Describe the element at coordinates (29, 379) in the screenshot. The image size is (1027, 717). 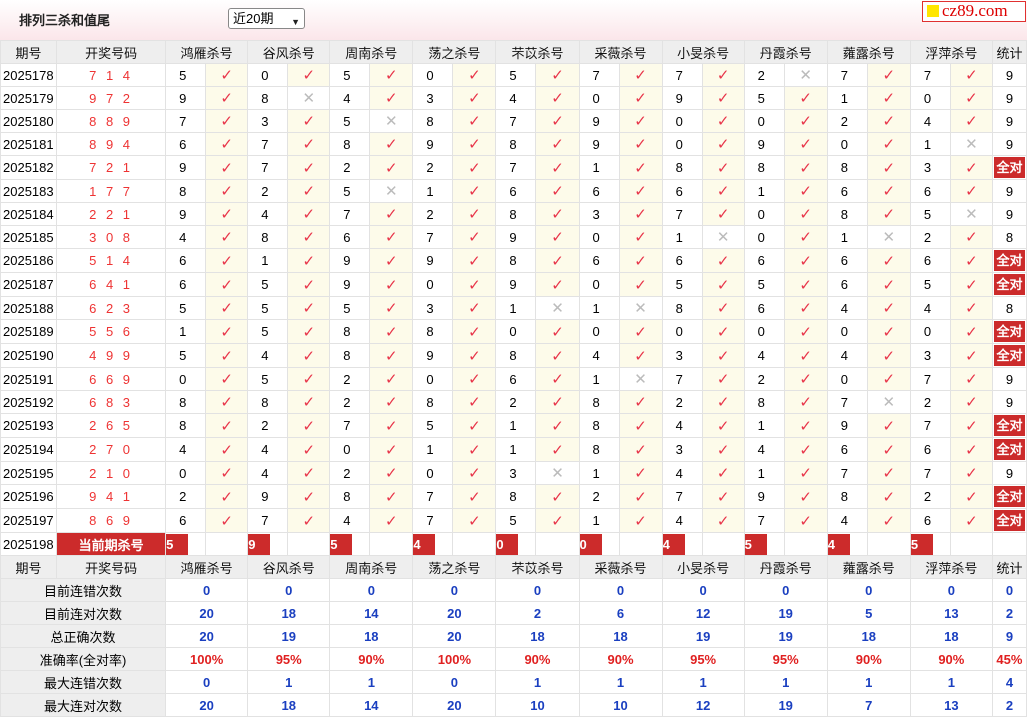
I see `period-cell: 2025191` at that location.